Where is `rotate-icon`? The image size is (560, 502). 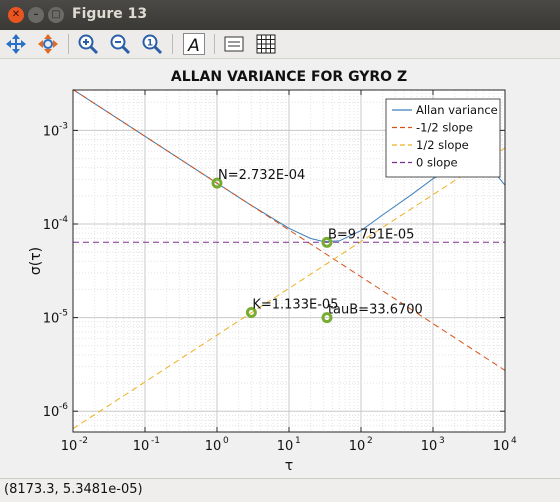
rotate-icon is located at coordinates (48, 44).